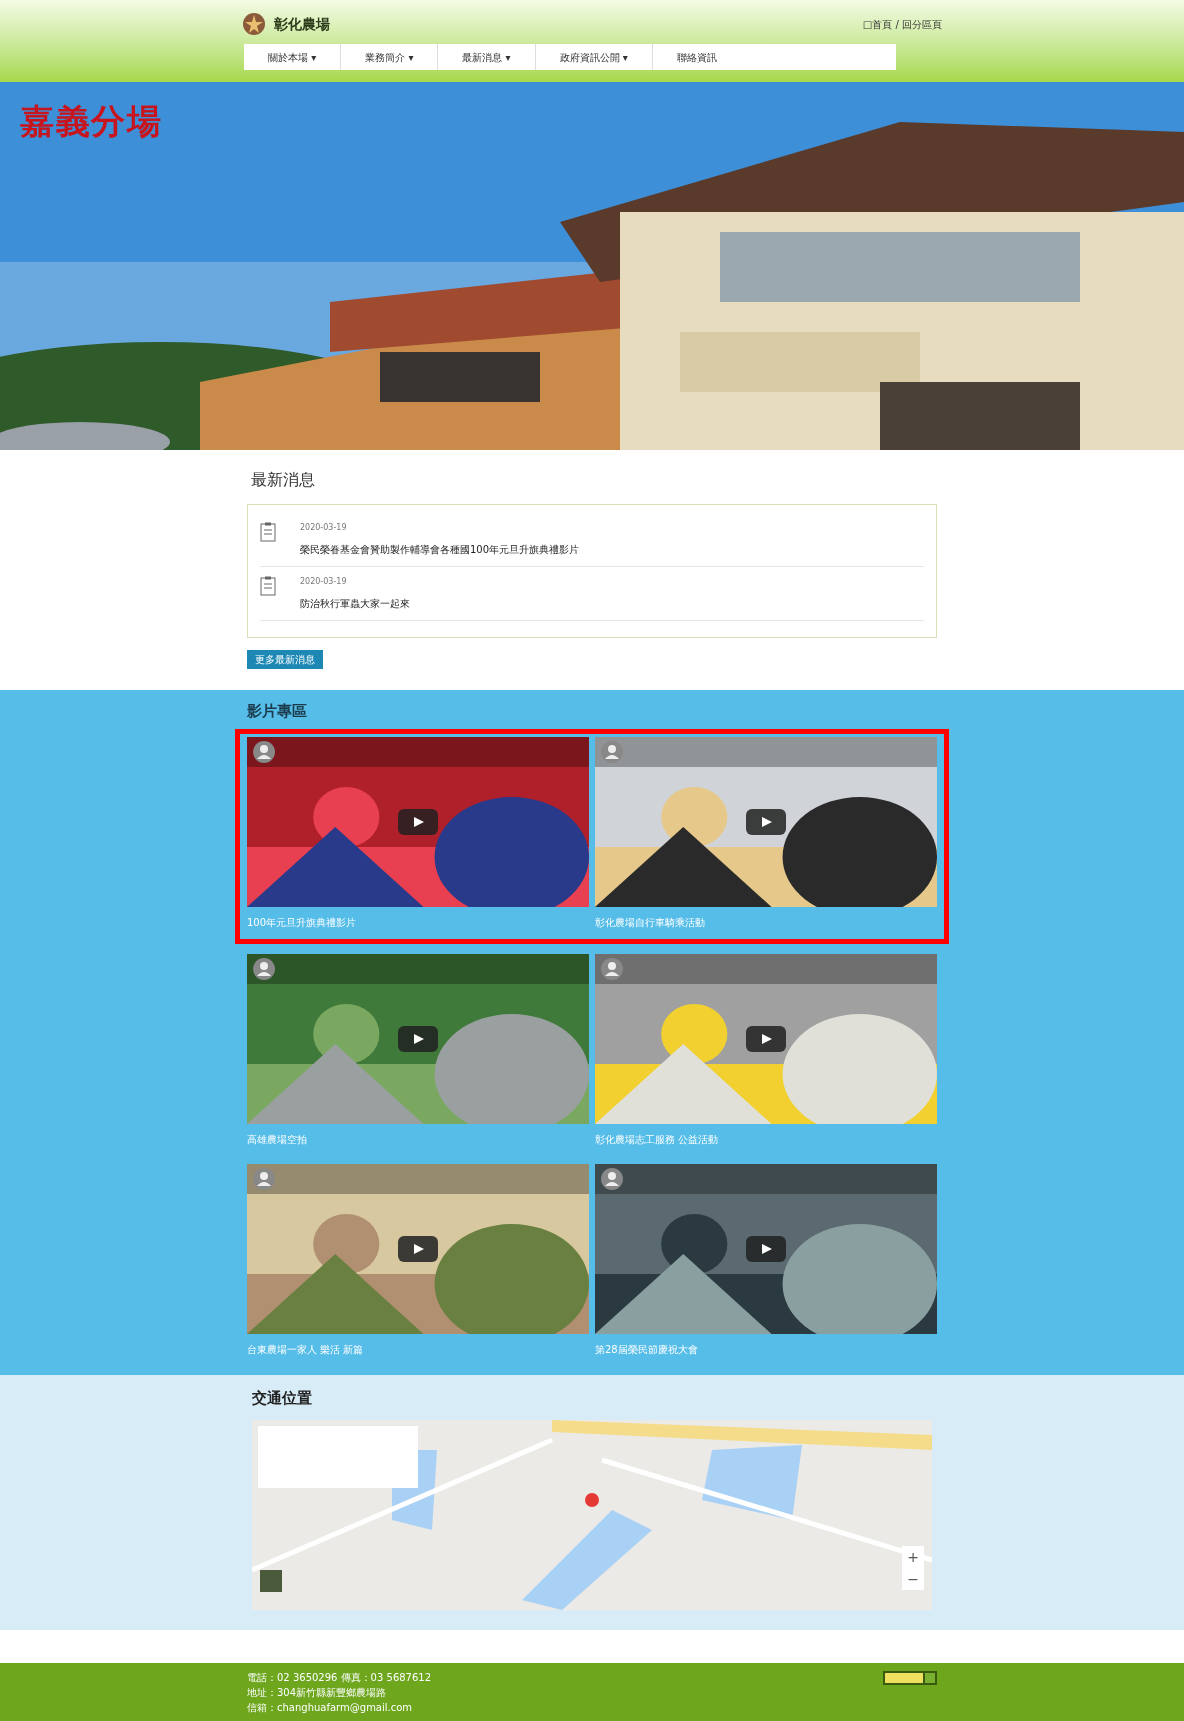 The image size is (1184, 1721). What do you see at coordinates (330, 1707) in the screenshot?
I see `footer-text: 信箱：changhuafarm@gmail.com` at bounding box center [330, 1707].